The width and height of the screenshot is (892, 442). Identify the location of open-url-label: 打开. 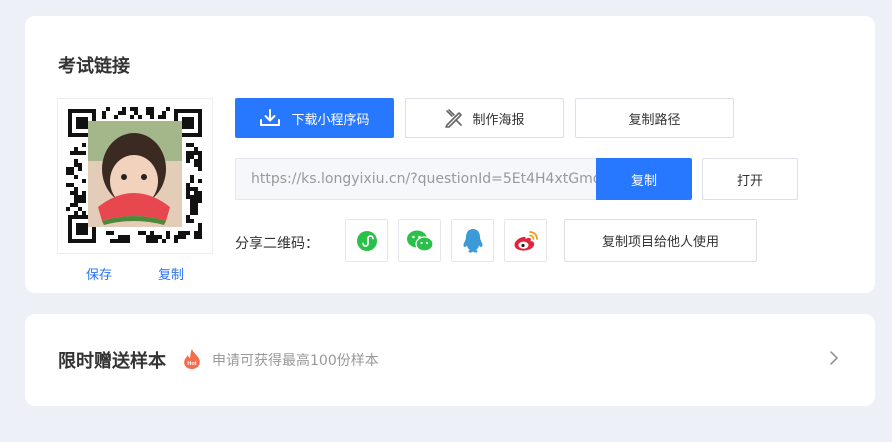
(749, 181).